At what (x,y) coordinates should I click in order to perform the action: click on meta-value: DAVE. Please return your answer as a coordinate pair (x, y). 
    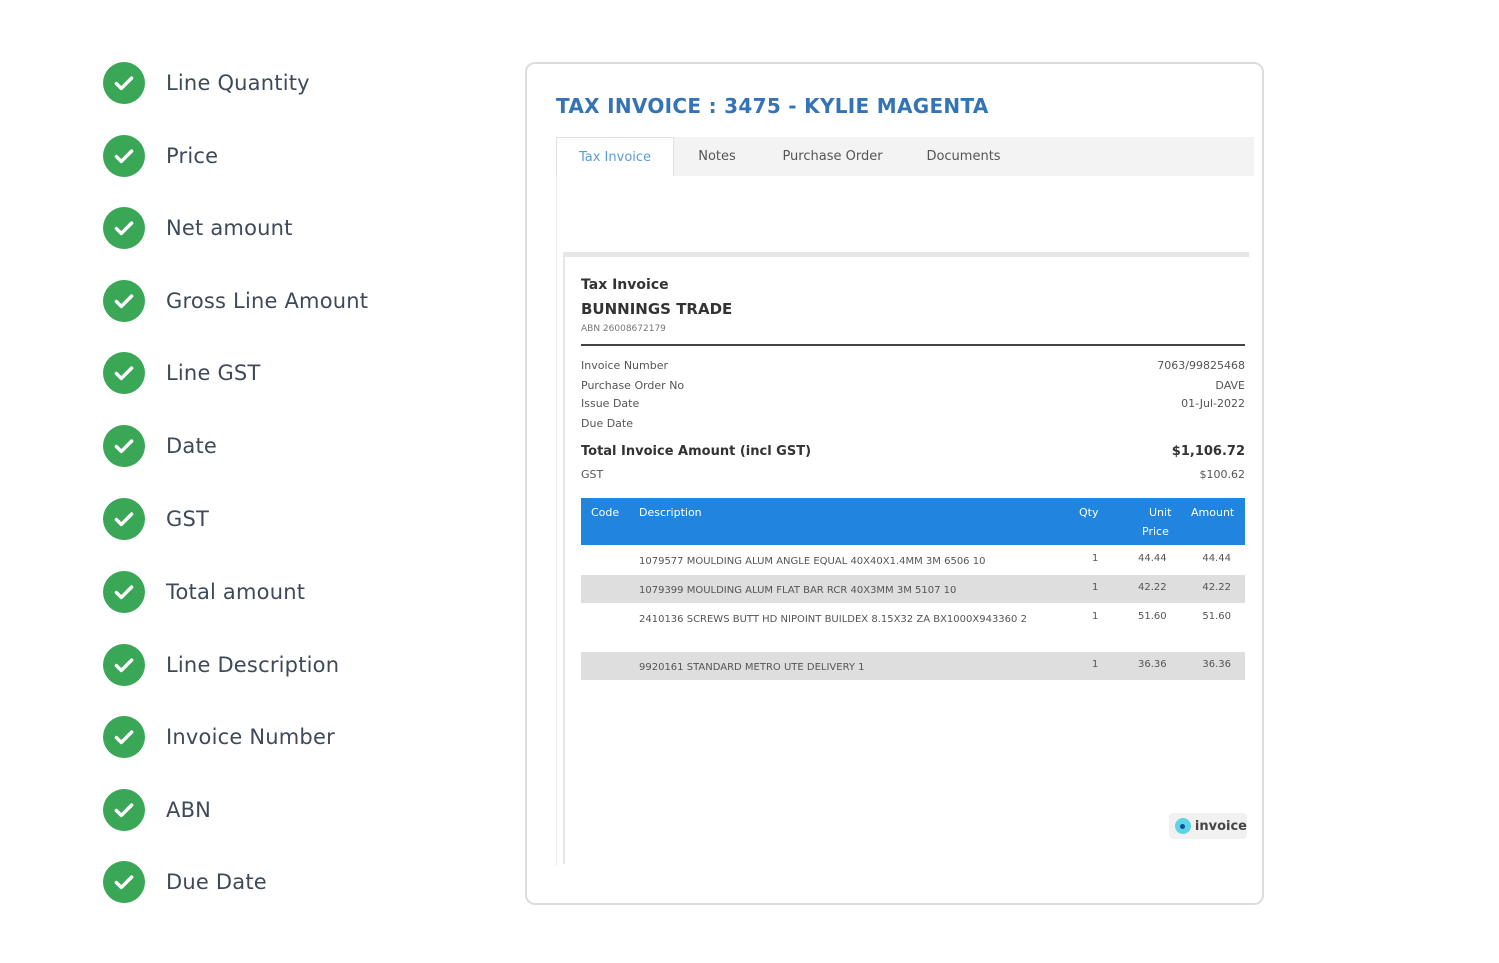
    Looking at the image, I should click on (1230, 385).